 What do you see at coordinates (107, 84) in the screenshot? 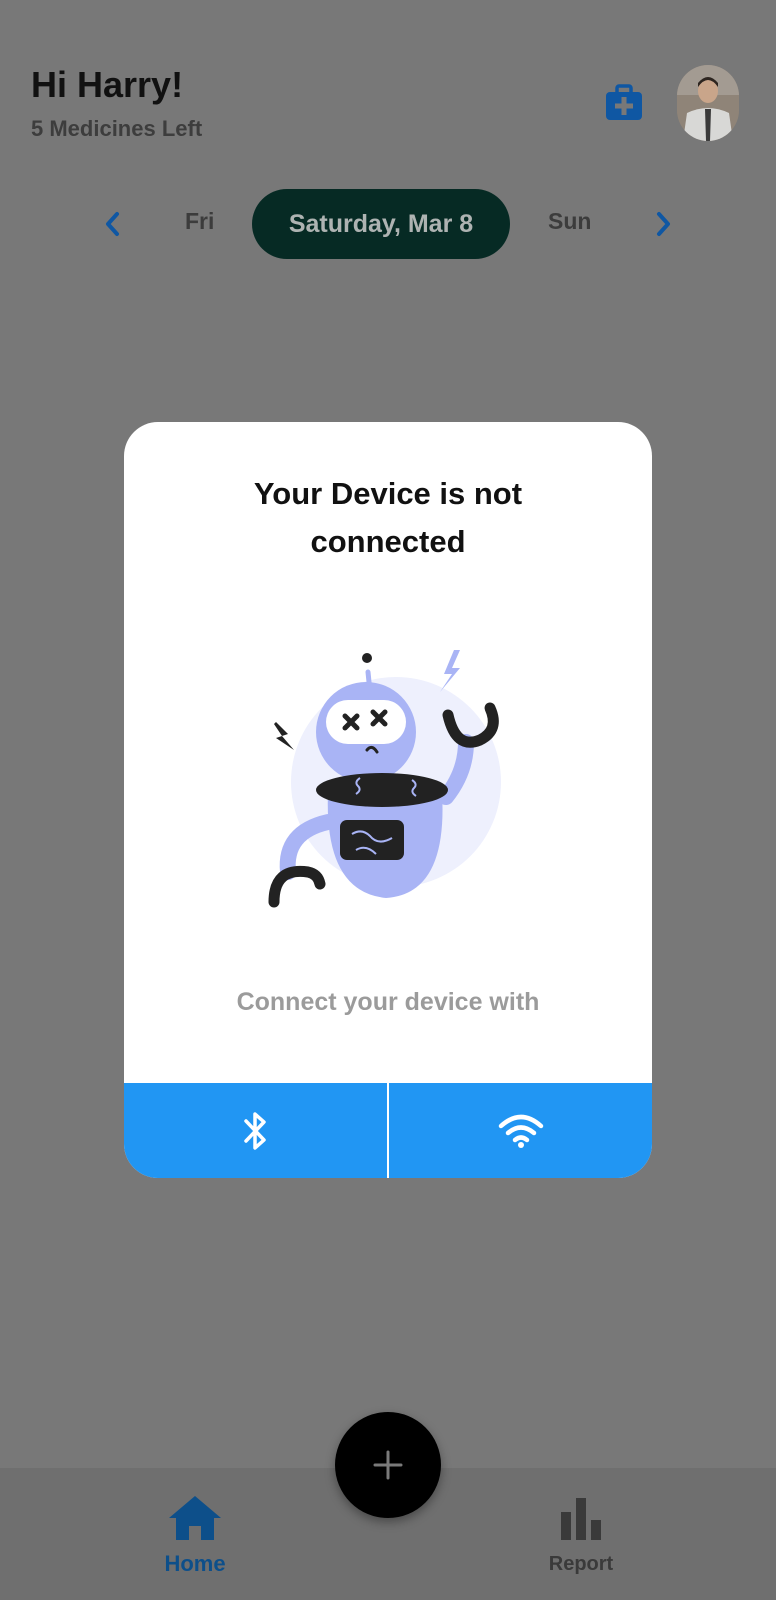
I see `greeting-title: Hi Harry!` at bounding box center [107, 84].